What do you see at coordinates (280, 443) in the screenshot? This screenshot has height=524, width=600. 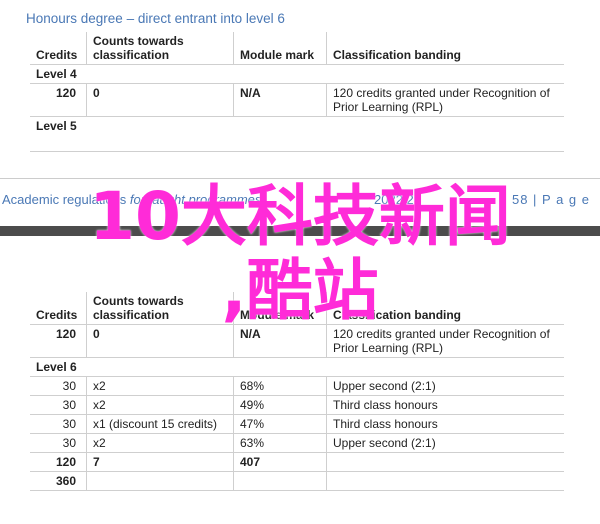 I see `mark-cell: 63%` at bounding box center [280, 443].